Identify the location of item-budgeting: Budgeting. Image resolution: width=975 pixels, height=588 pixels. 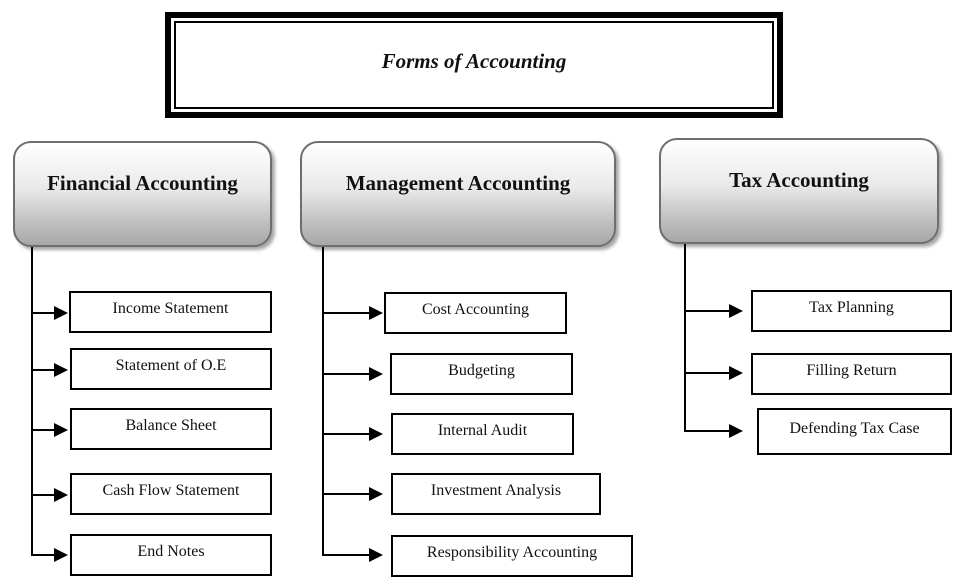
(481, 374).